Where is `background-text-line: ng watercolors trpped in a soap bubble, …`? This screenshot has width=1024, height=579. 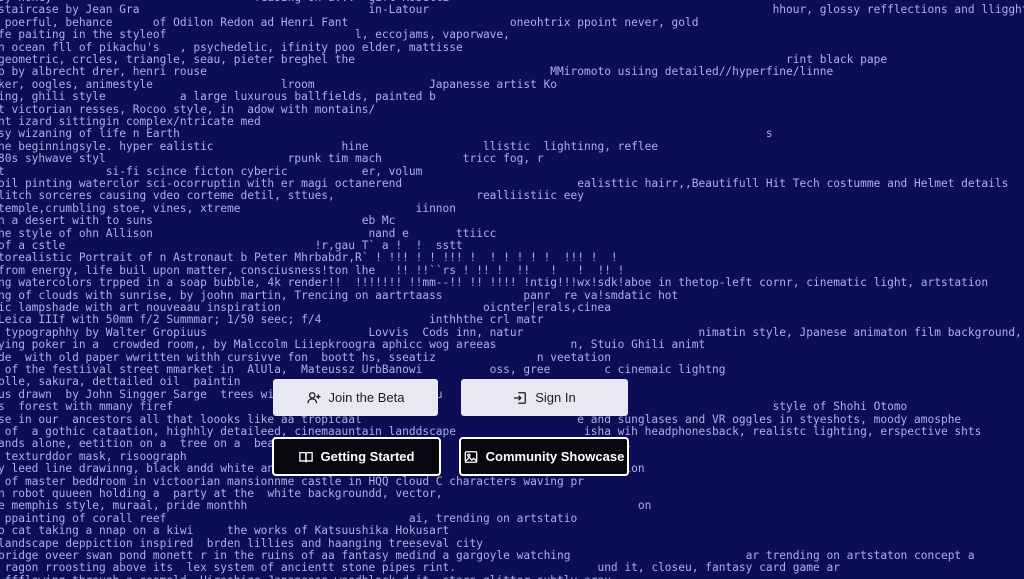 background-text-line: ng watercolors trpped in a soap bubble, … is located at coordinates (494, 283).